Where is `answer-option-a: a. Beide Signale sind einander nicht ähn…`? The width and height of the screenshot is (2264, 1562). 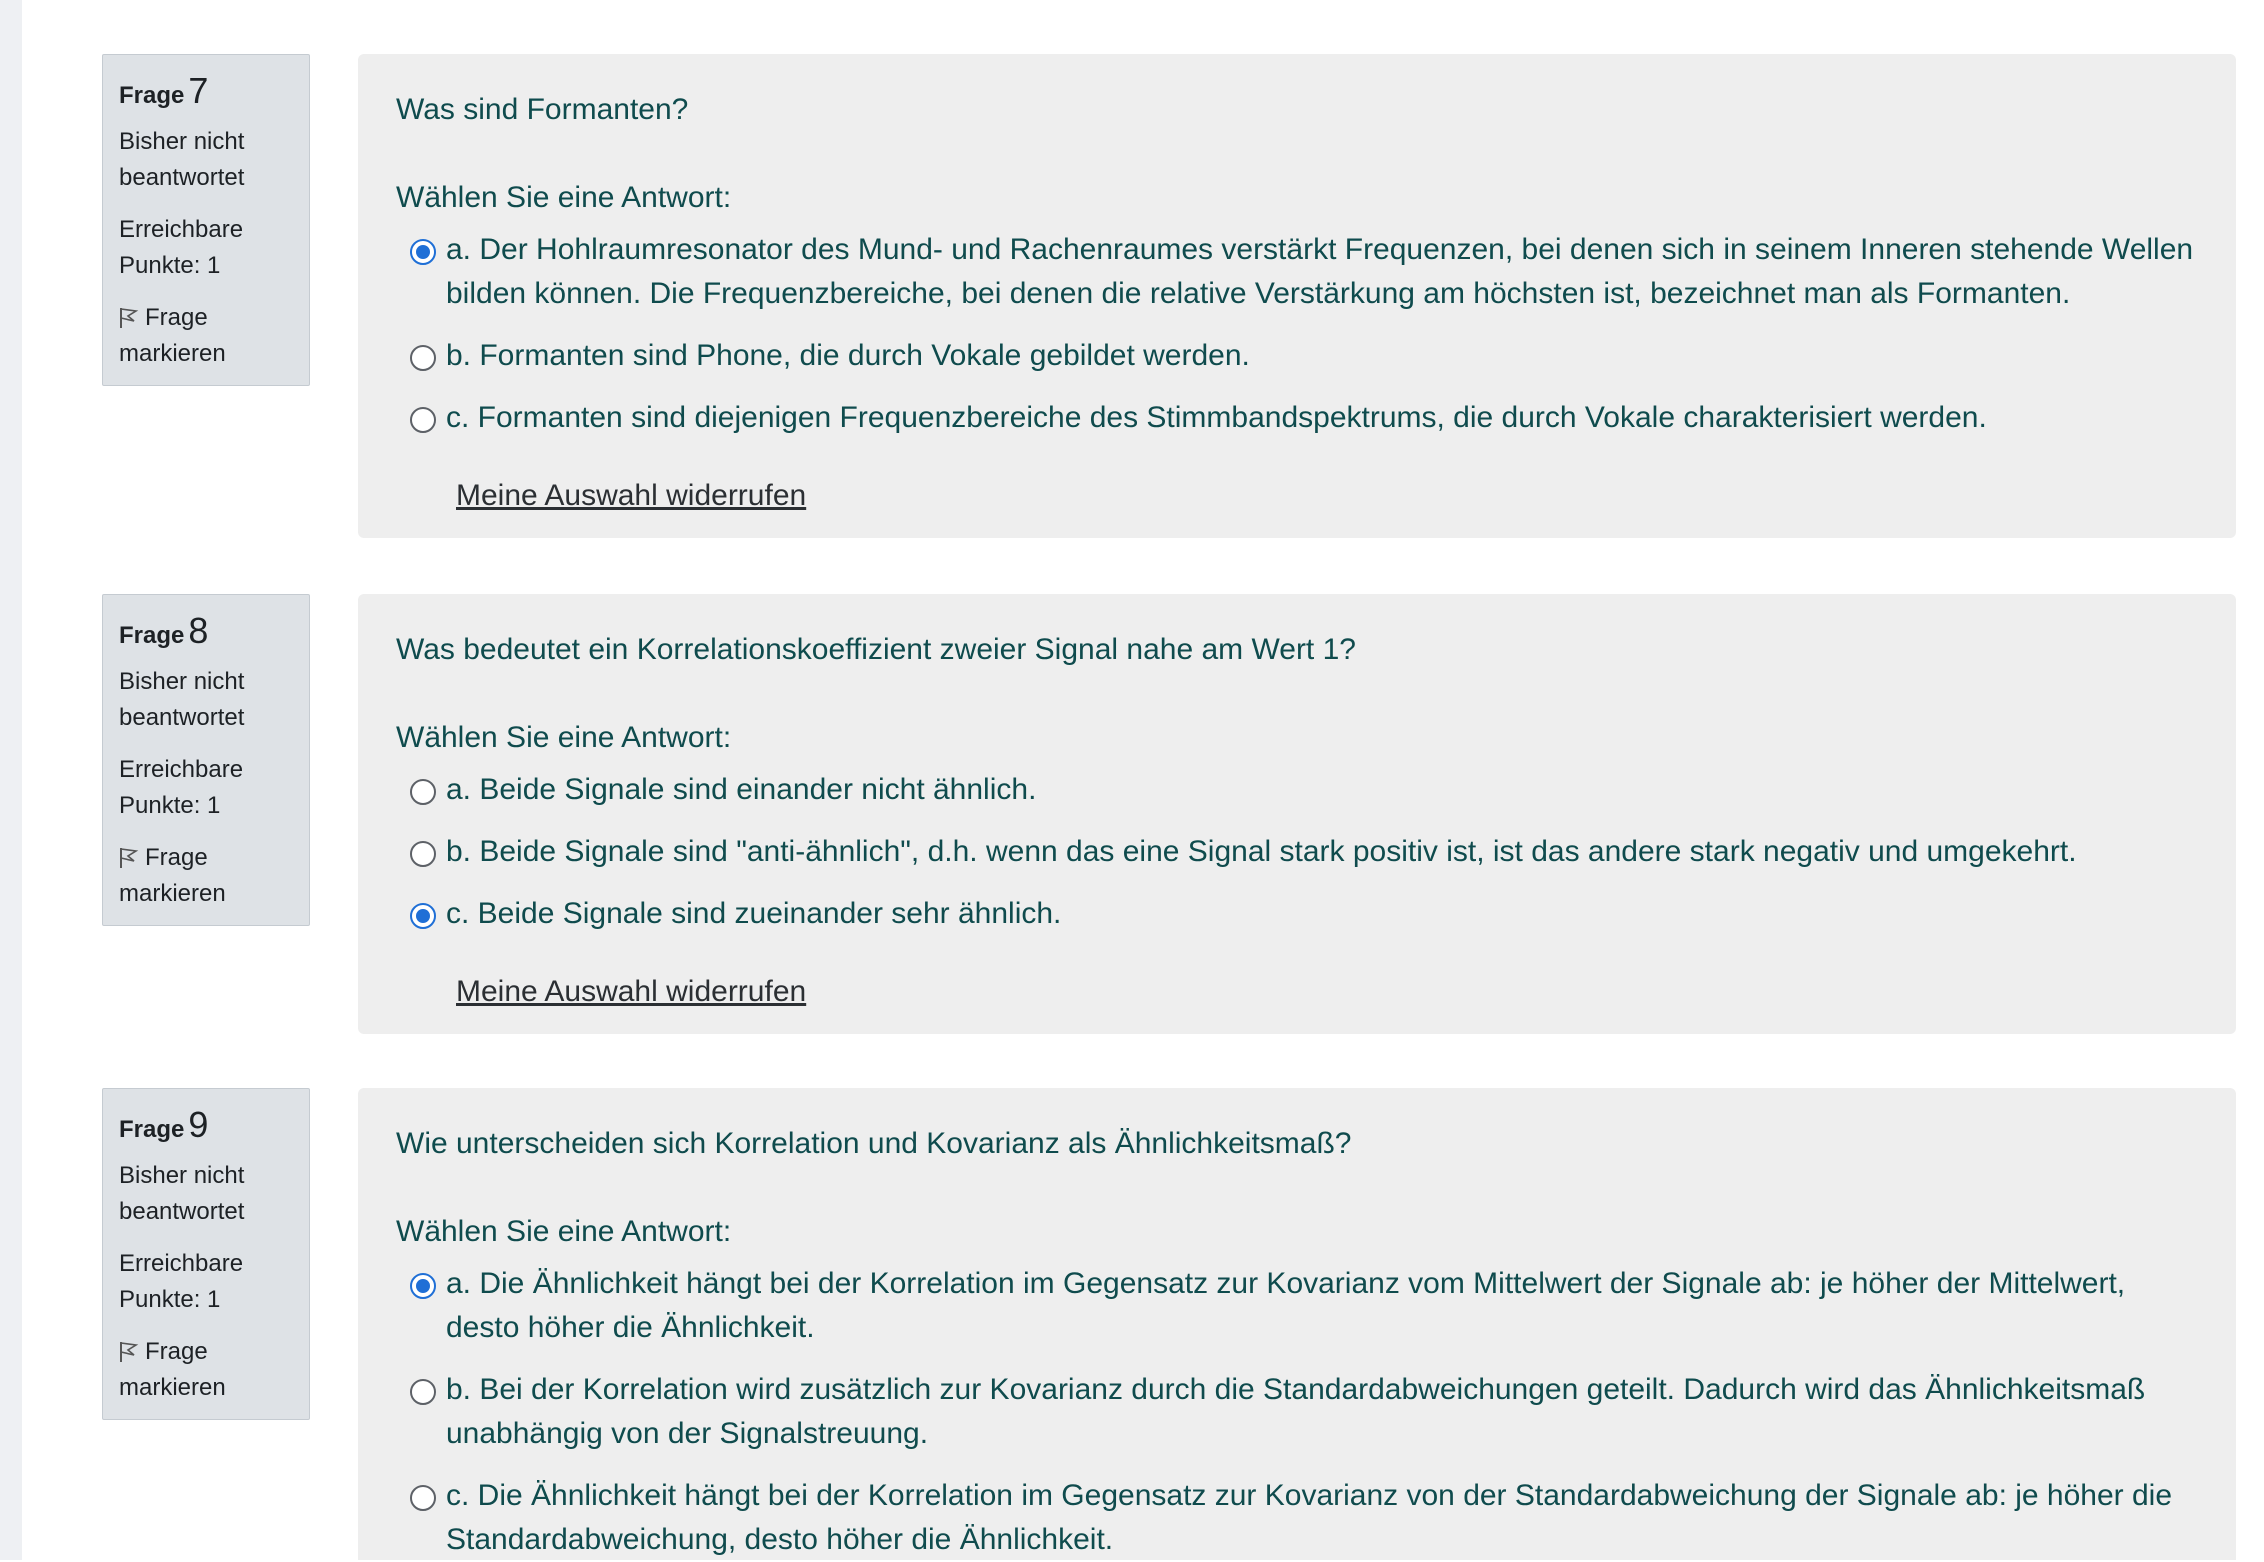
answer-option-a: a. Beide Signale sind einander nicht ähn… is located at coordinates (1297, 790).